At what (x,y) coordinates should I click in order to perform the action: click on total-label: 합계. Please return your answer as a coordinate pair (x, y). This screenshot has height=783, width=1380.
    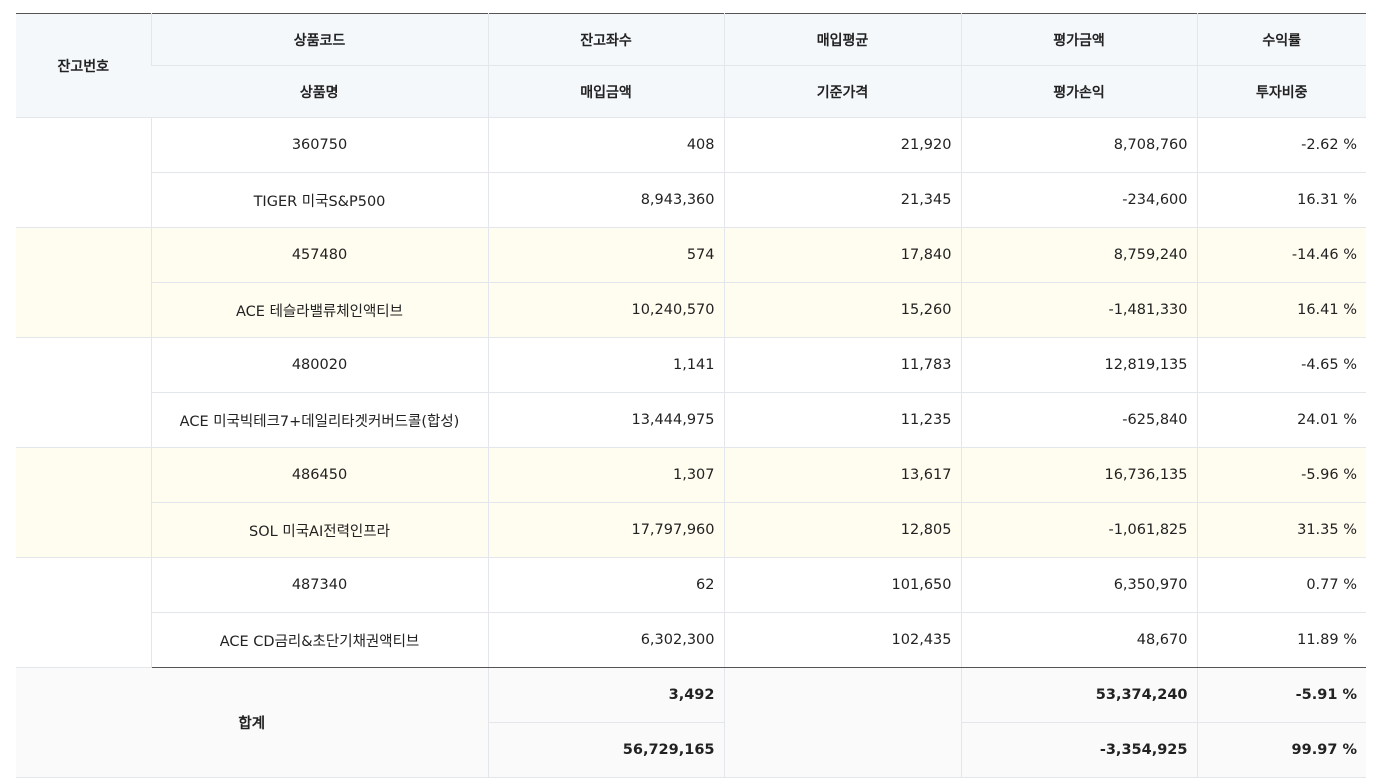
    Looking at the image, I should click on (252, 722).